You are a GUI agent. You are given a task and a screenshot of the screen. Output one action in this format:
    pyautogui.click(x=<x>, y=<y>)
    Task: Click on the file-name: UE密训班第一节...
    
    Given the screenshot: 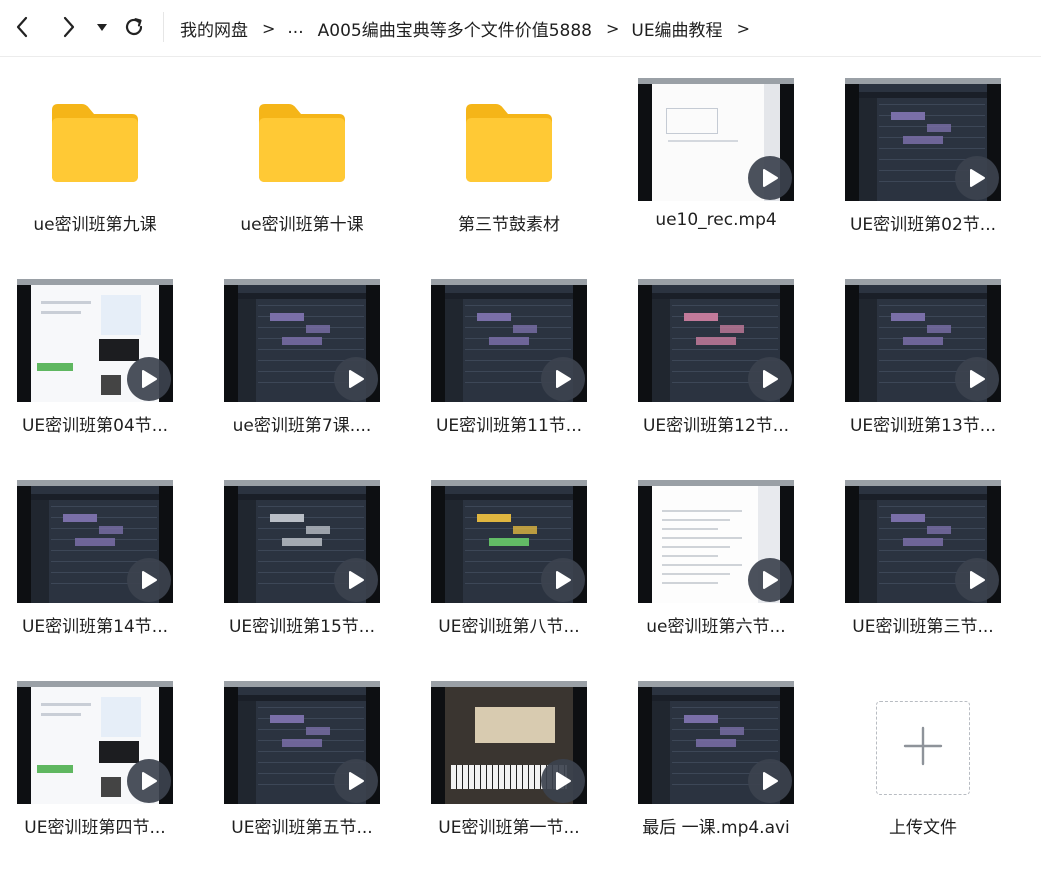 What is the action you would take?
    pyautogui.click(x=509, y=828)
    